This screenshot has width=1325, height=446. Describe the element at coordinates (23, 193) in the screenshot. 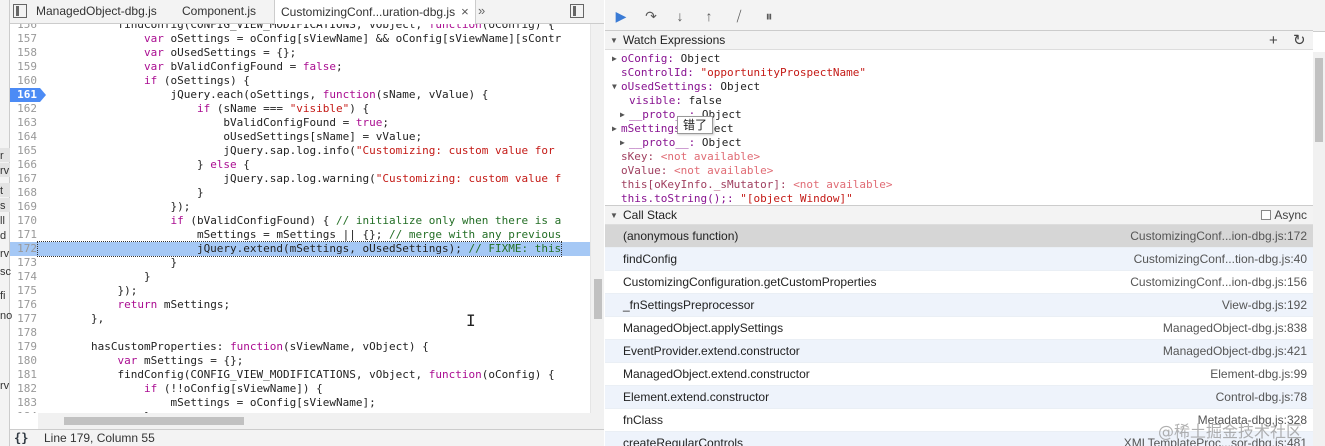

I see `line-number: 168` at that location.